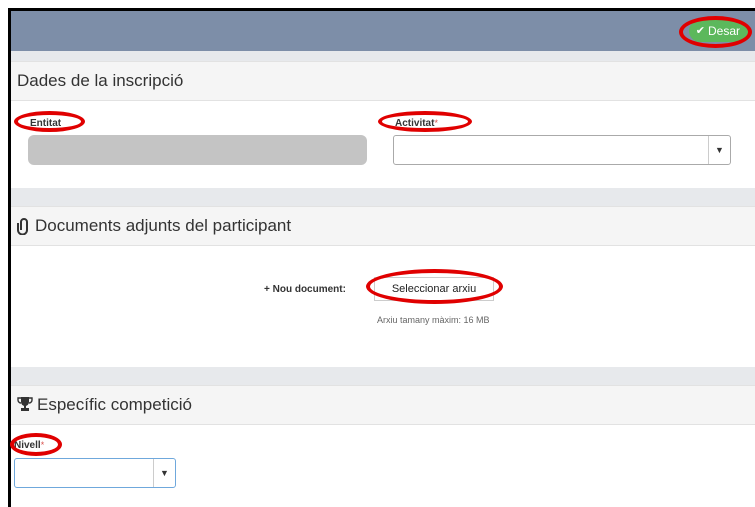  I want to click on paperclip-icon, so click(25, 226).